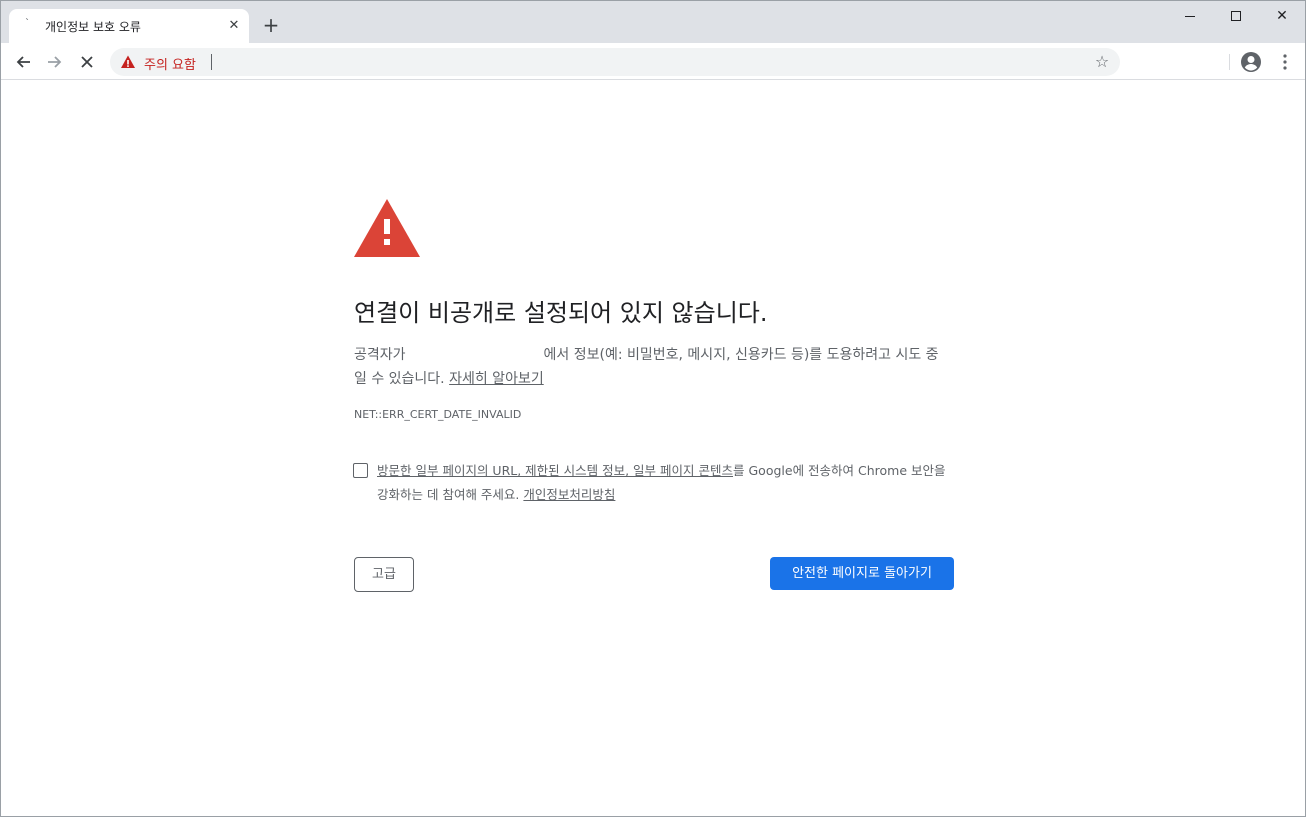  Describe the element at coordinates (1285, 62) in the screenshot. I see `more-vert-icon` at that location.